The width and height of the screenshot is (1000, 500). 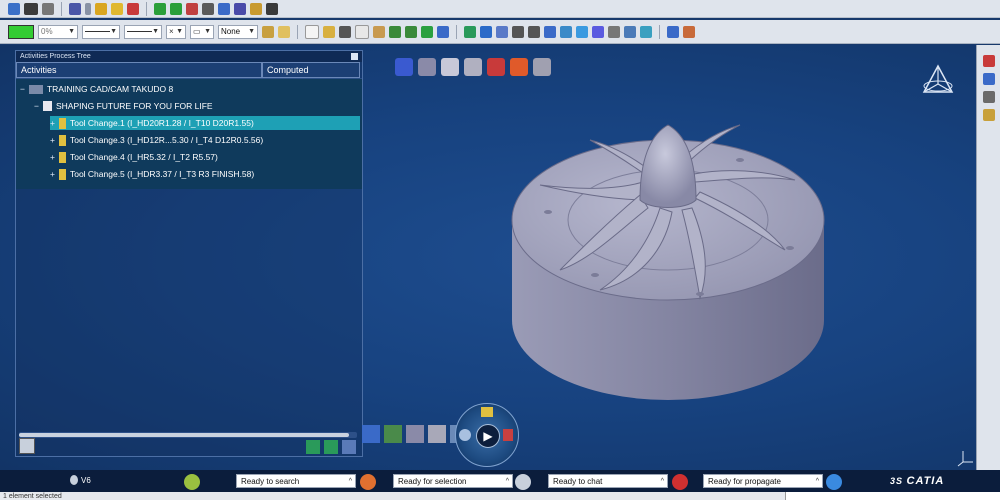 I want to click on grid-icon, so click(x=133, y=8).